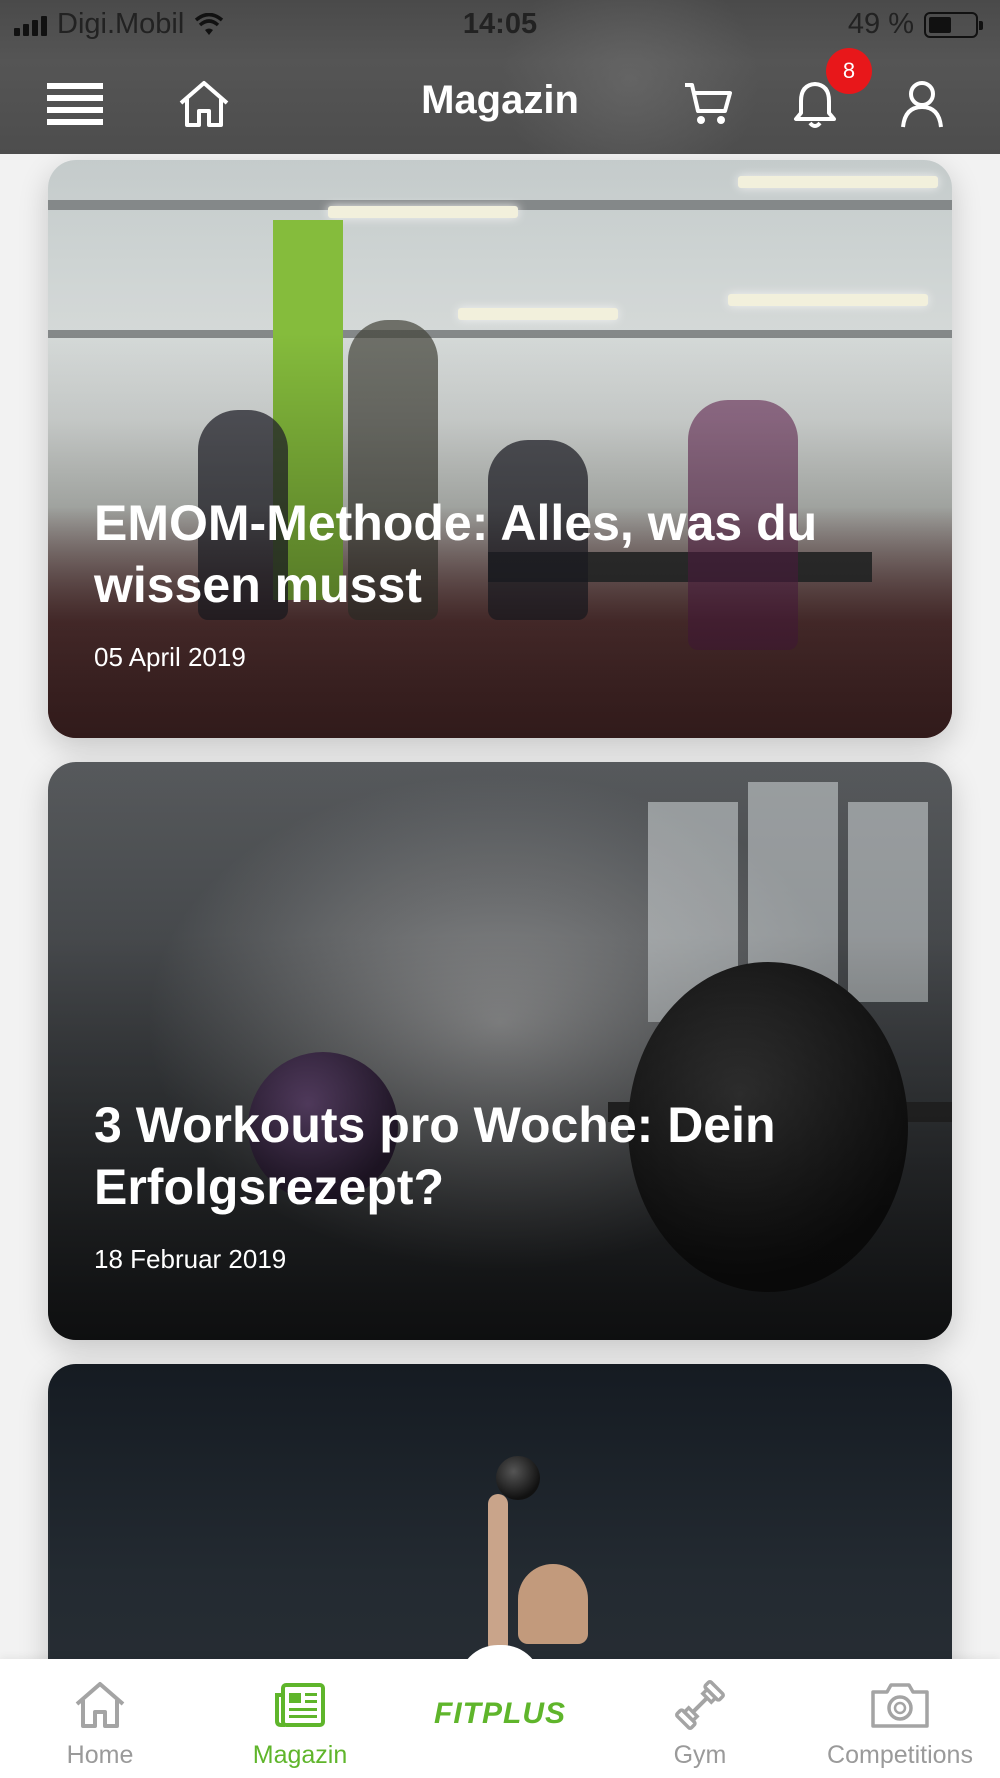 Image resolution: width=1000 pixels, height=1778 pixels. I want to click on user-icon, so click(922, 104).